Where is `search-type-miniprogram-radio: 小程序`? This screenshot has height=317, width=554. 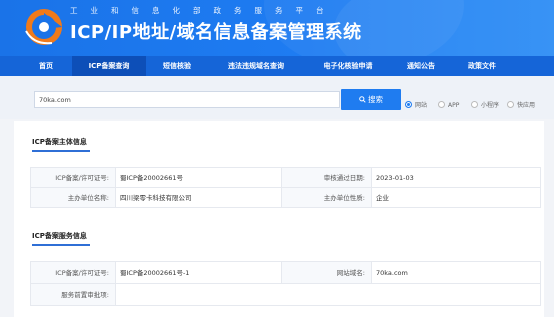
search-type-miniprogram-radio: 小程序 is located at coordinates (485, 105).